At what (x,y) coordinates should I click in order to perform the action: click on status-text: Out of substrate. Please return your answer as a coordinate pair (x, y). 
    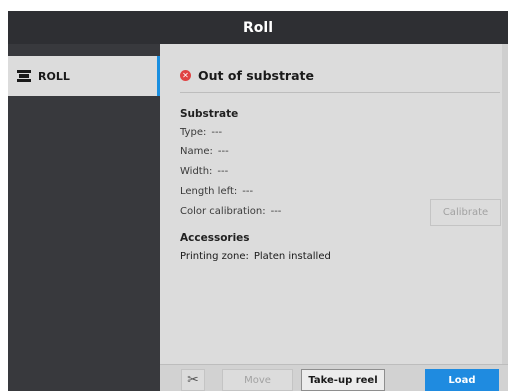
    Looking at the image, I should click on (256, 75).